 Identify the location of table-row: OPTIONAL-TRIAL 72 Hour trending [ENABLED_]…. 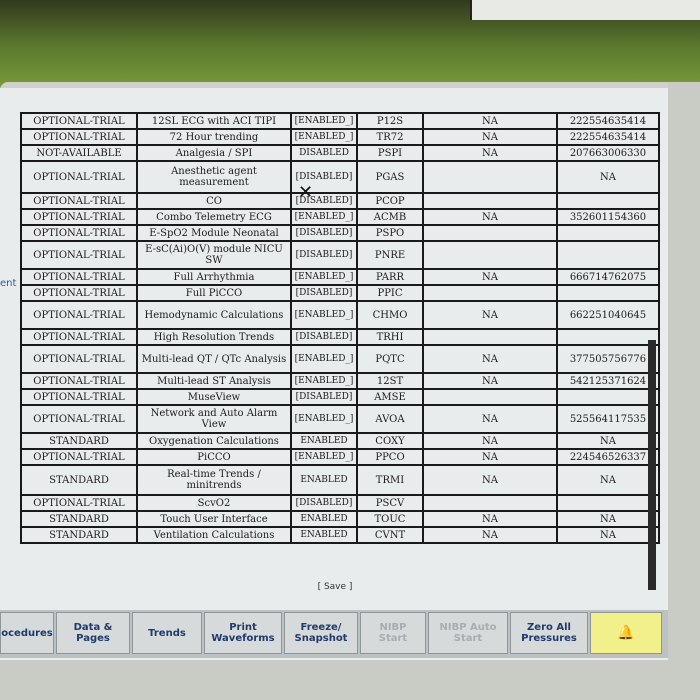
(340, 137).